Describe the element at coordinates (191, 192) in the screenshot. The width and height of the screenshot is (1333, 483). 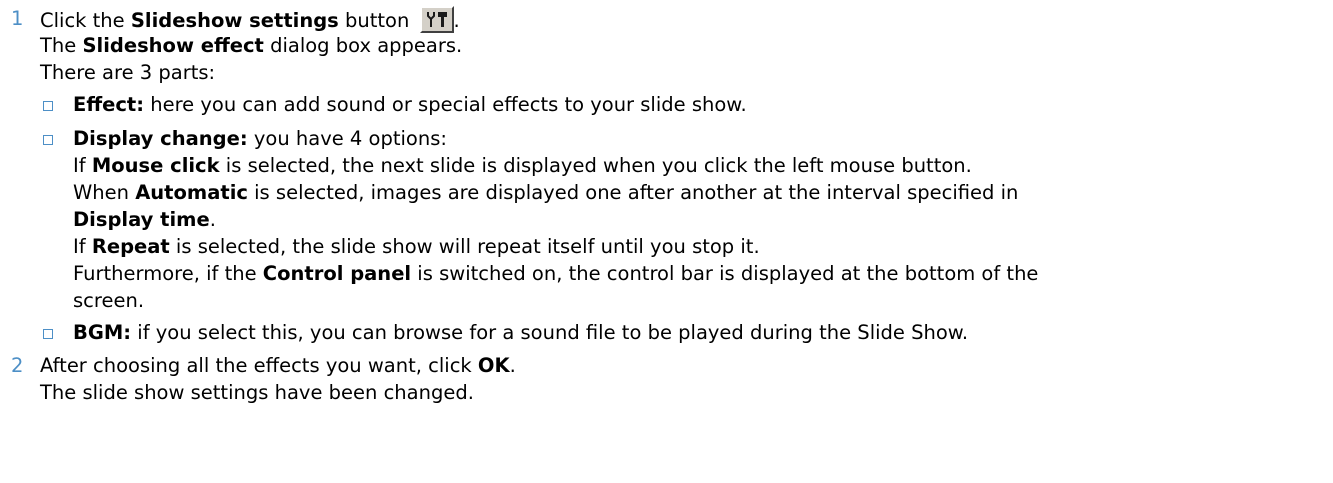
I see `automatic-label: Automatic` at that location.